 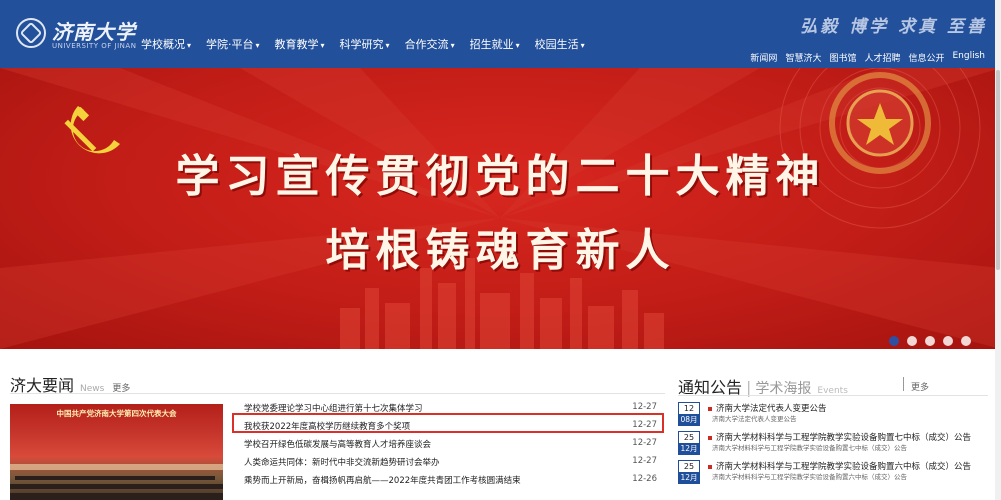 What do you see at coordinates (882, 57) in the screenshot?
I see `toplink-recruitment: 人才招聘` at bounding box center [882, 57].